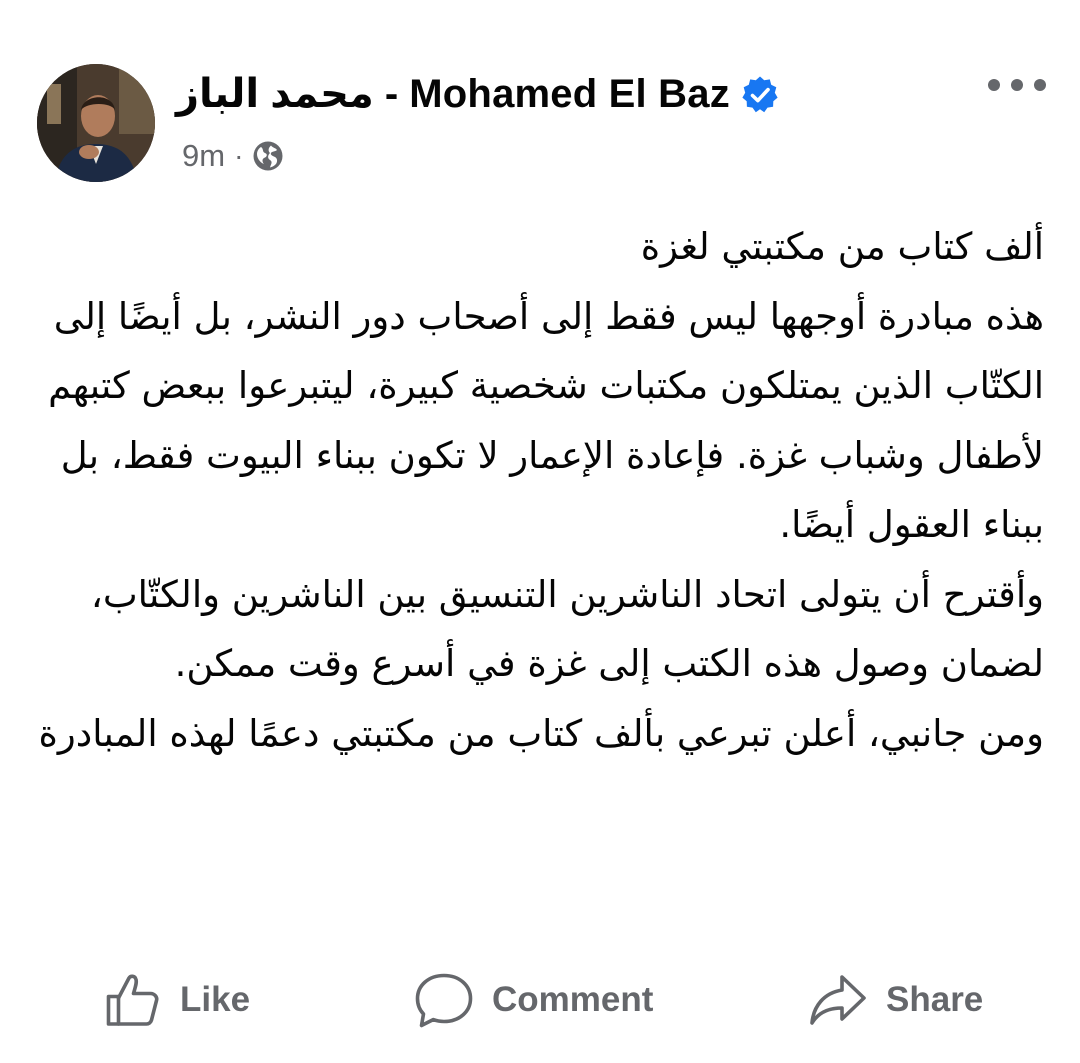 Image resolution: width=1080 pixels, height=1063 pixels. I want to click on share-button: Share, so click(895, 1000).